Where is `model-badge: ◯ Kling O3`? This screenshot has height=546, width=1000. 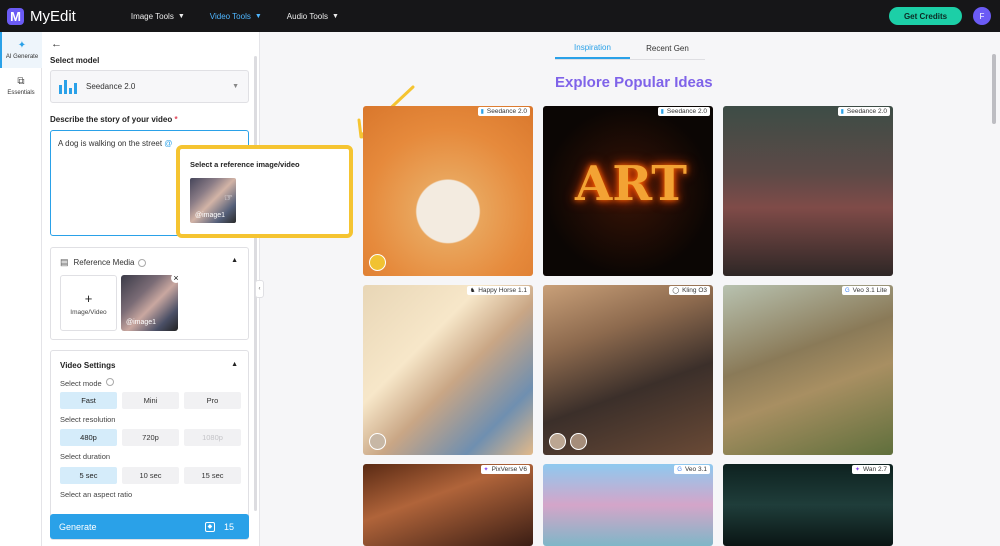 model-badge: ◯ Kling O3 is located at coordinates (689, 290).